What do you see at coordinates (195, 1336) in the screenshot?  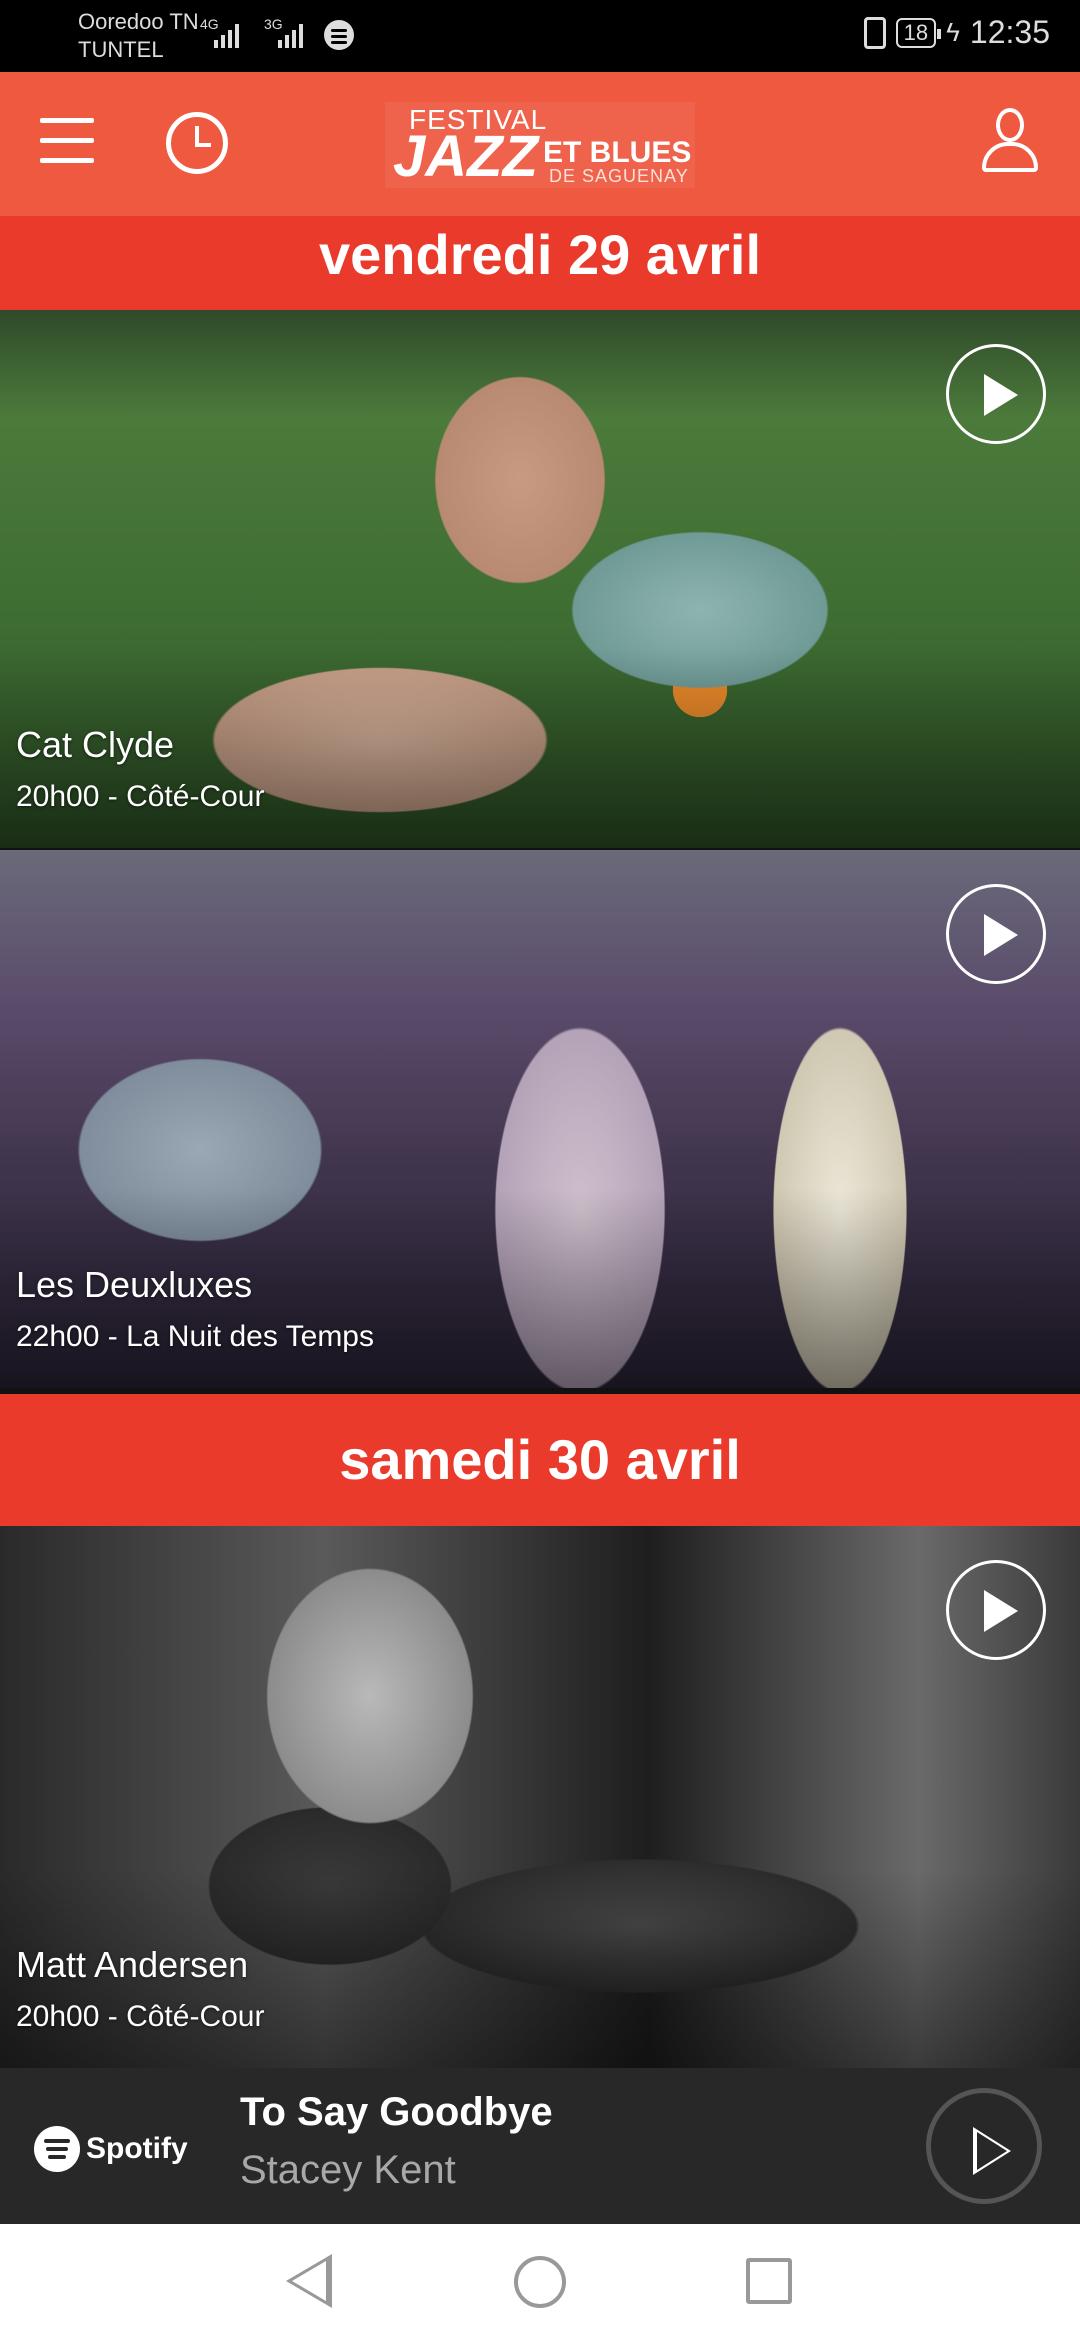 I see `event-details: 22h00 - La Nuit des Temps` at bounding box center [195, 1336].